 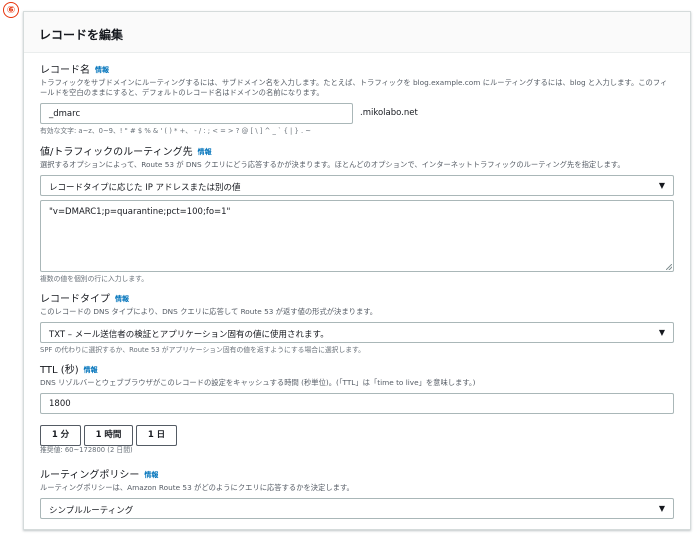 What do you see at coordinates (357, 185) in the screenshot?
I see `routing-target-select: レコードタイプに応じた IP アドレスまたは別の値 ▼` at bounding box center [357, 185].